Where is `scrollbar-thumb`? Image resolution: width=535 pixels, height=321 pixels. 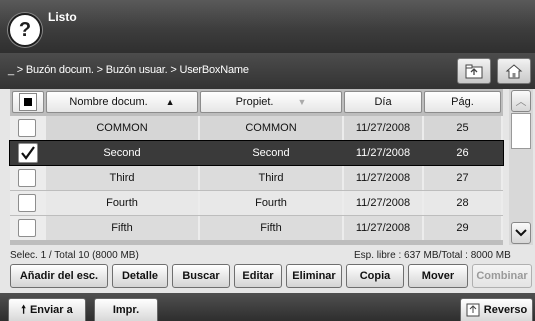 scrollbar-thumb is located at coordinates (521, 131).